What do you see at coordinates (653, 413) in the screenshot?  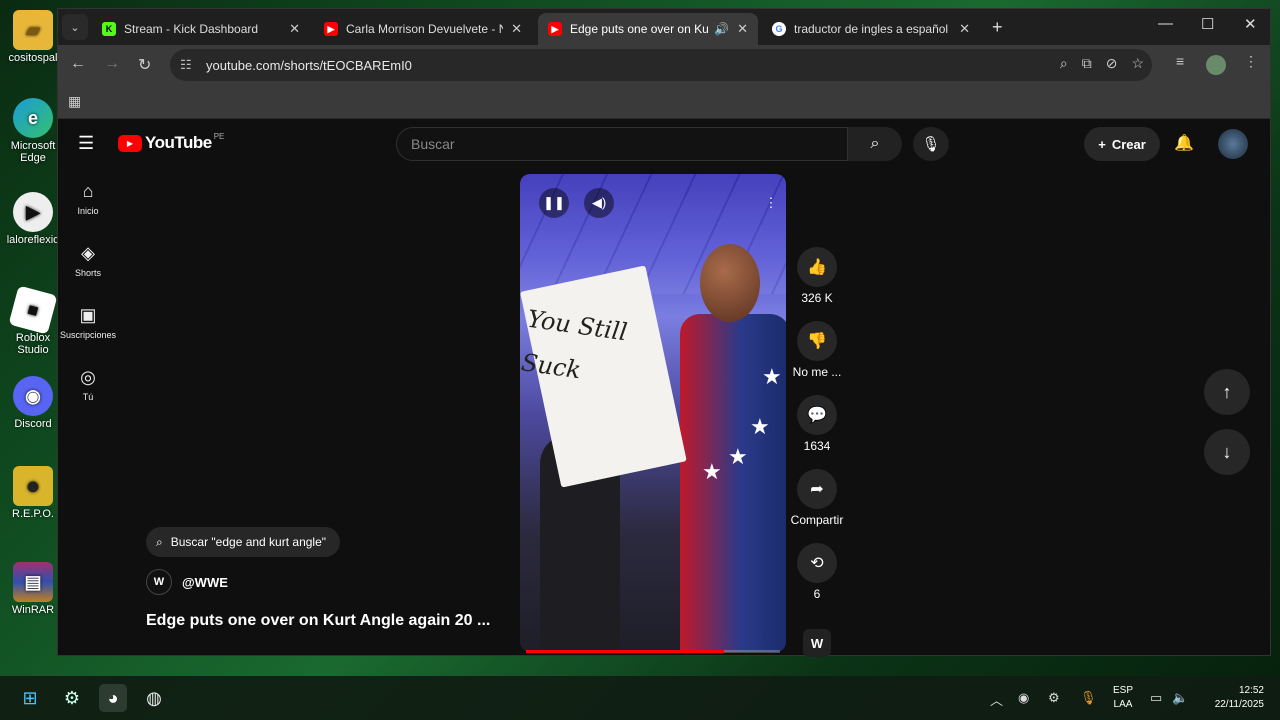 I see `short-video-player: ★ ★ ★ ★ You Still Suck ❚❚ ◀) ⋮` at bounding box center [653, 413].